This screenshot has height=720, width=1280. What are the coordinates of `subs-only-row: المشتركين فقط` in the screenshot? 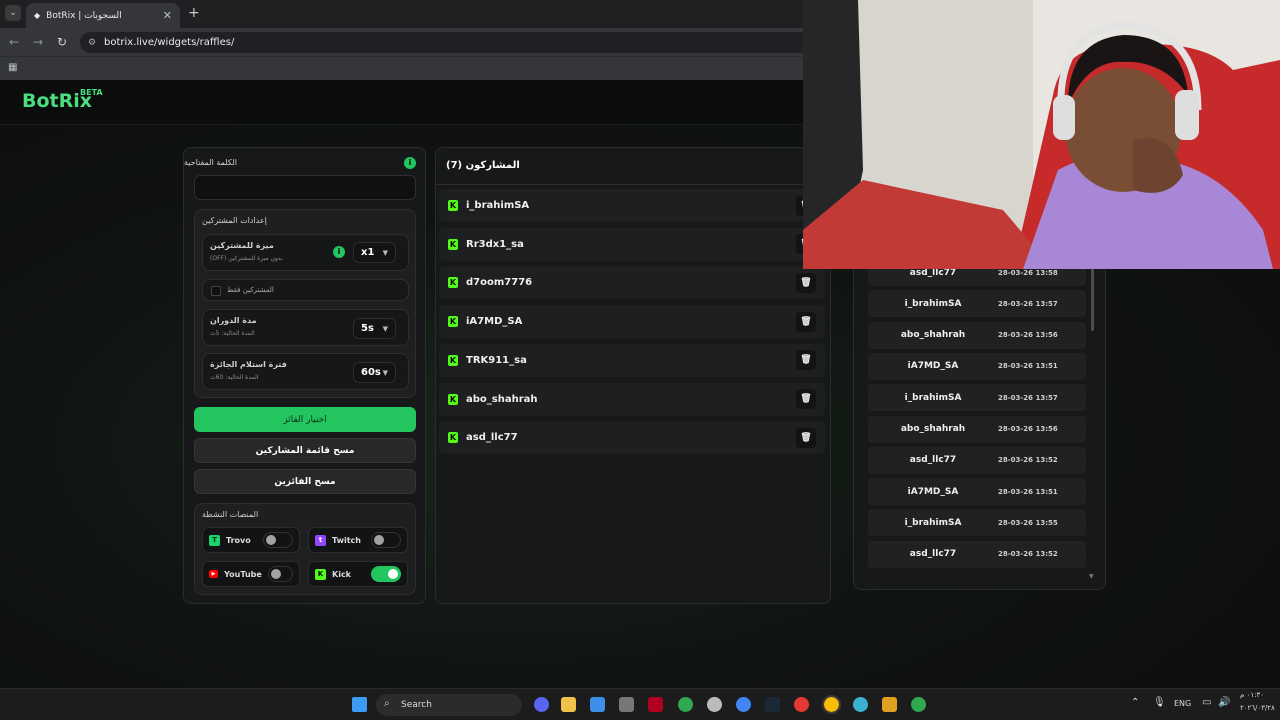 It's located at (305, 290).